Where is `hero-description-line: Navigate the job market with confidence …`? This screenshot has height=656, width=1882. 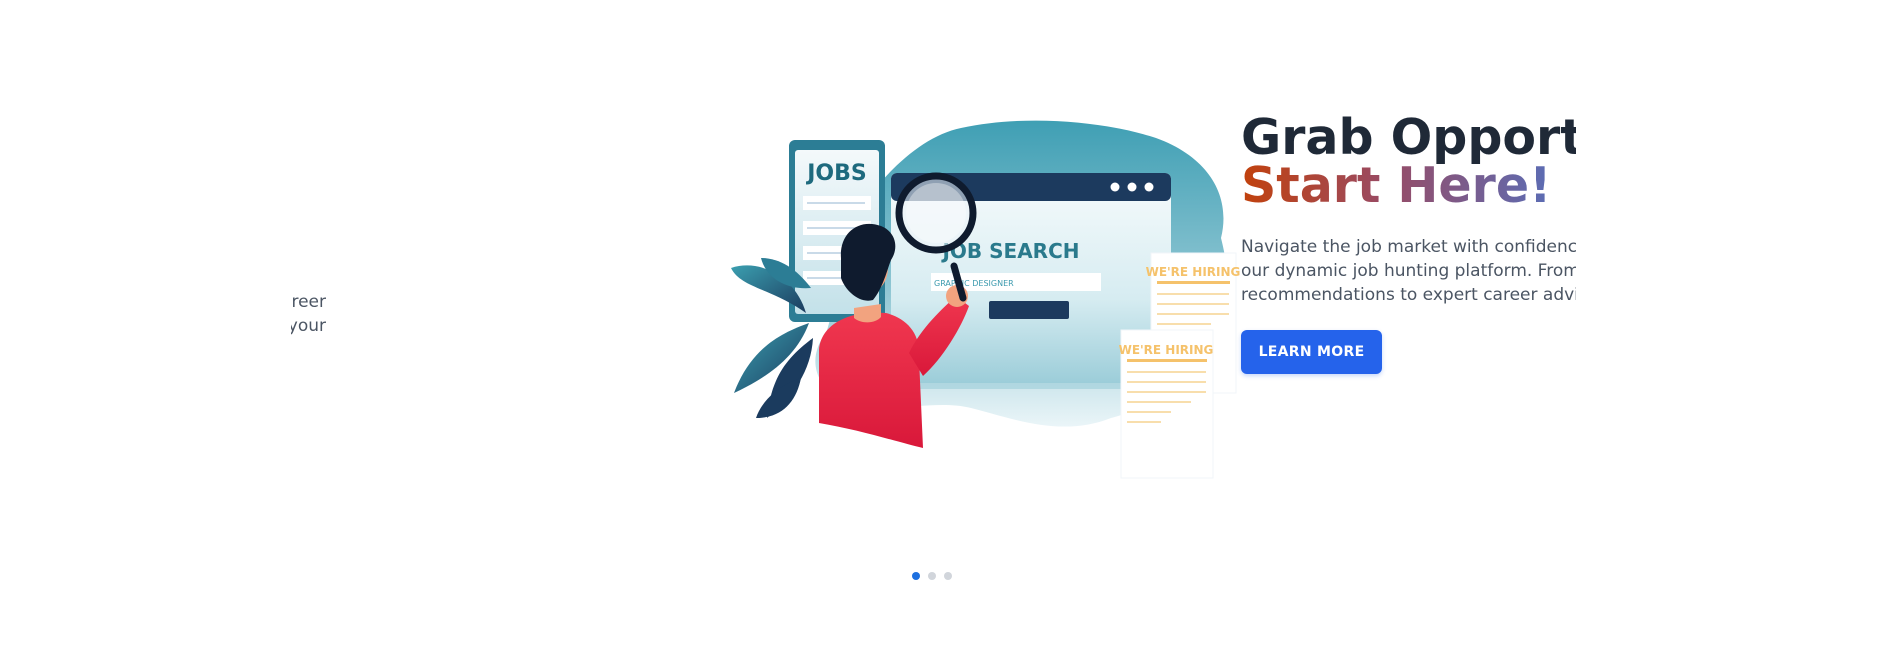
hero-description-line: Navigate the job market with confidence … is located at coordinates (1408, 247).